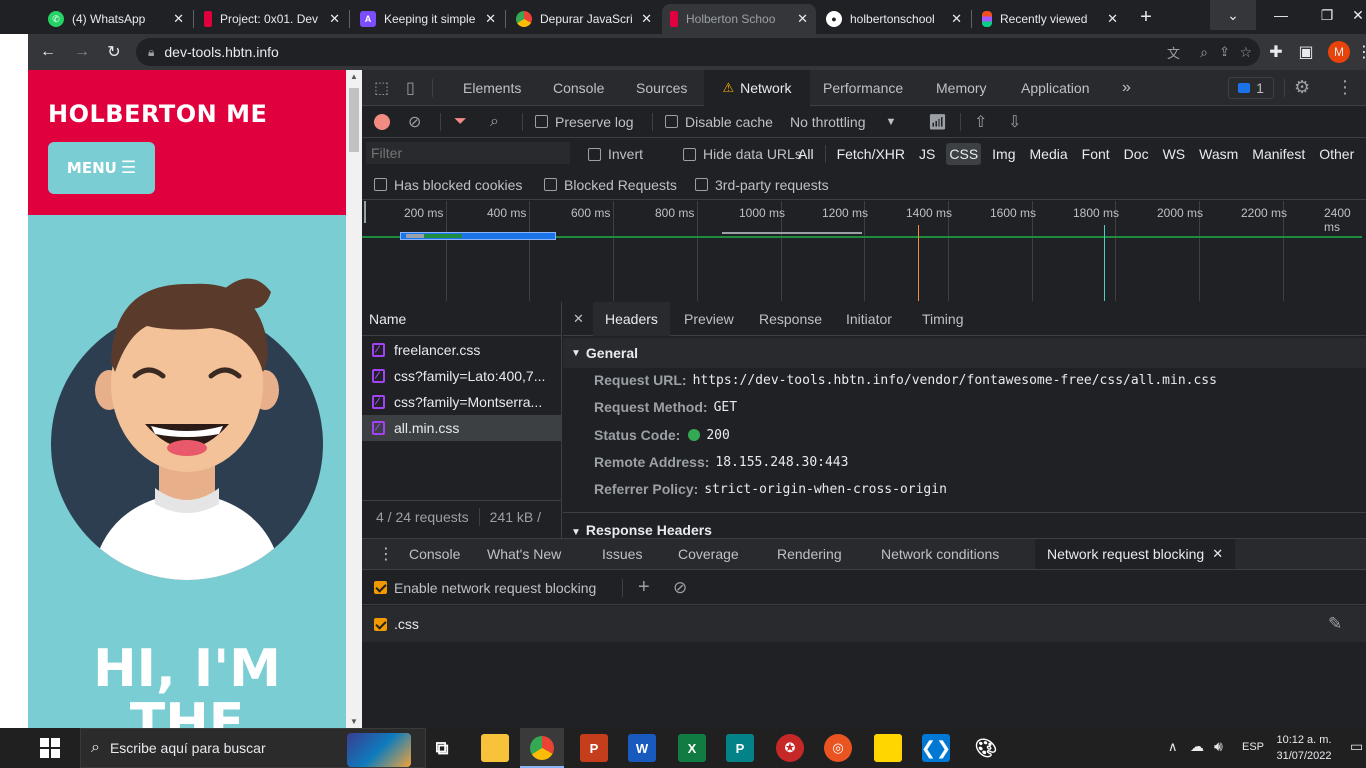  Describe the element at coordinates (888, 748) in the screenshot. I see `sticky-notes-icon` at that location.